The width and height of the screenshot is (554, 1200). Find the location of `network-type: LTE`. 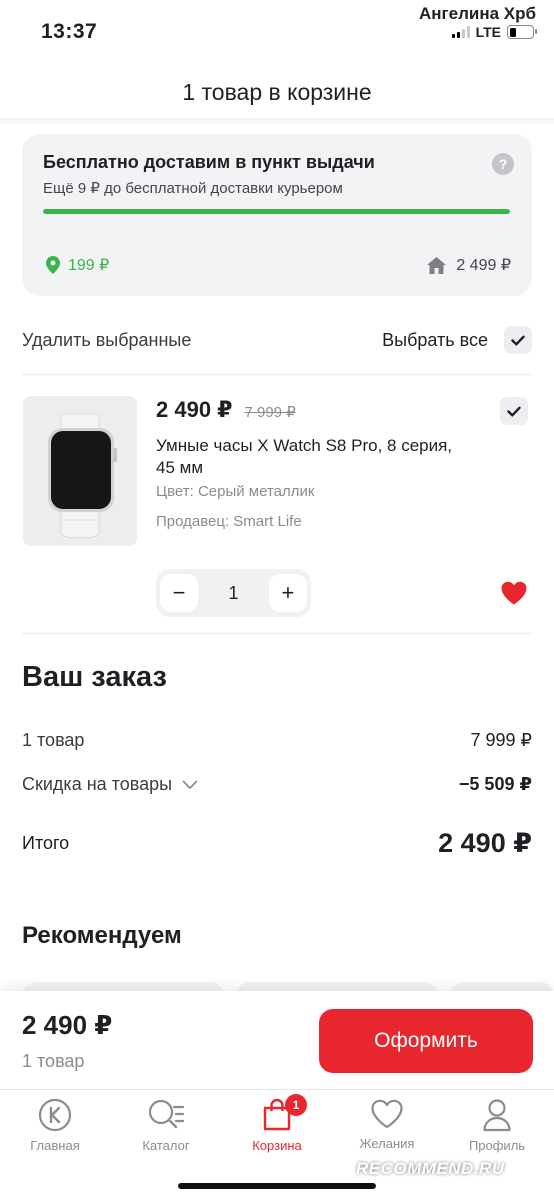

network-type: LTE is located at coordinates (488, 32).